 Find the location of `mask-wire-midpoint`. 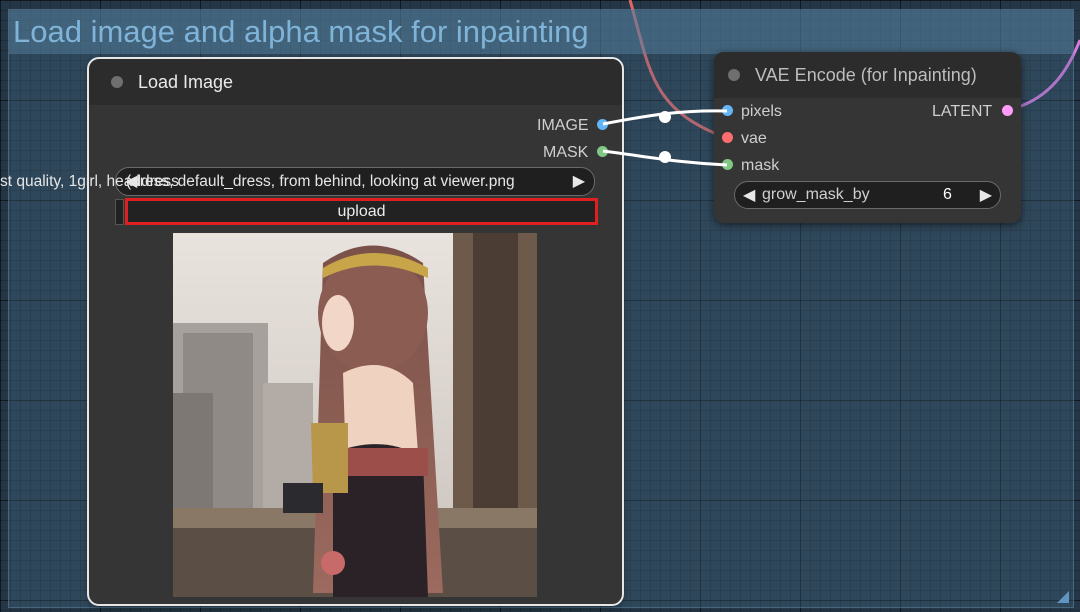

mask-wire-midpoint is located at coordinates (665, 157).